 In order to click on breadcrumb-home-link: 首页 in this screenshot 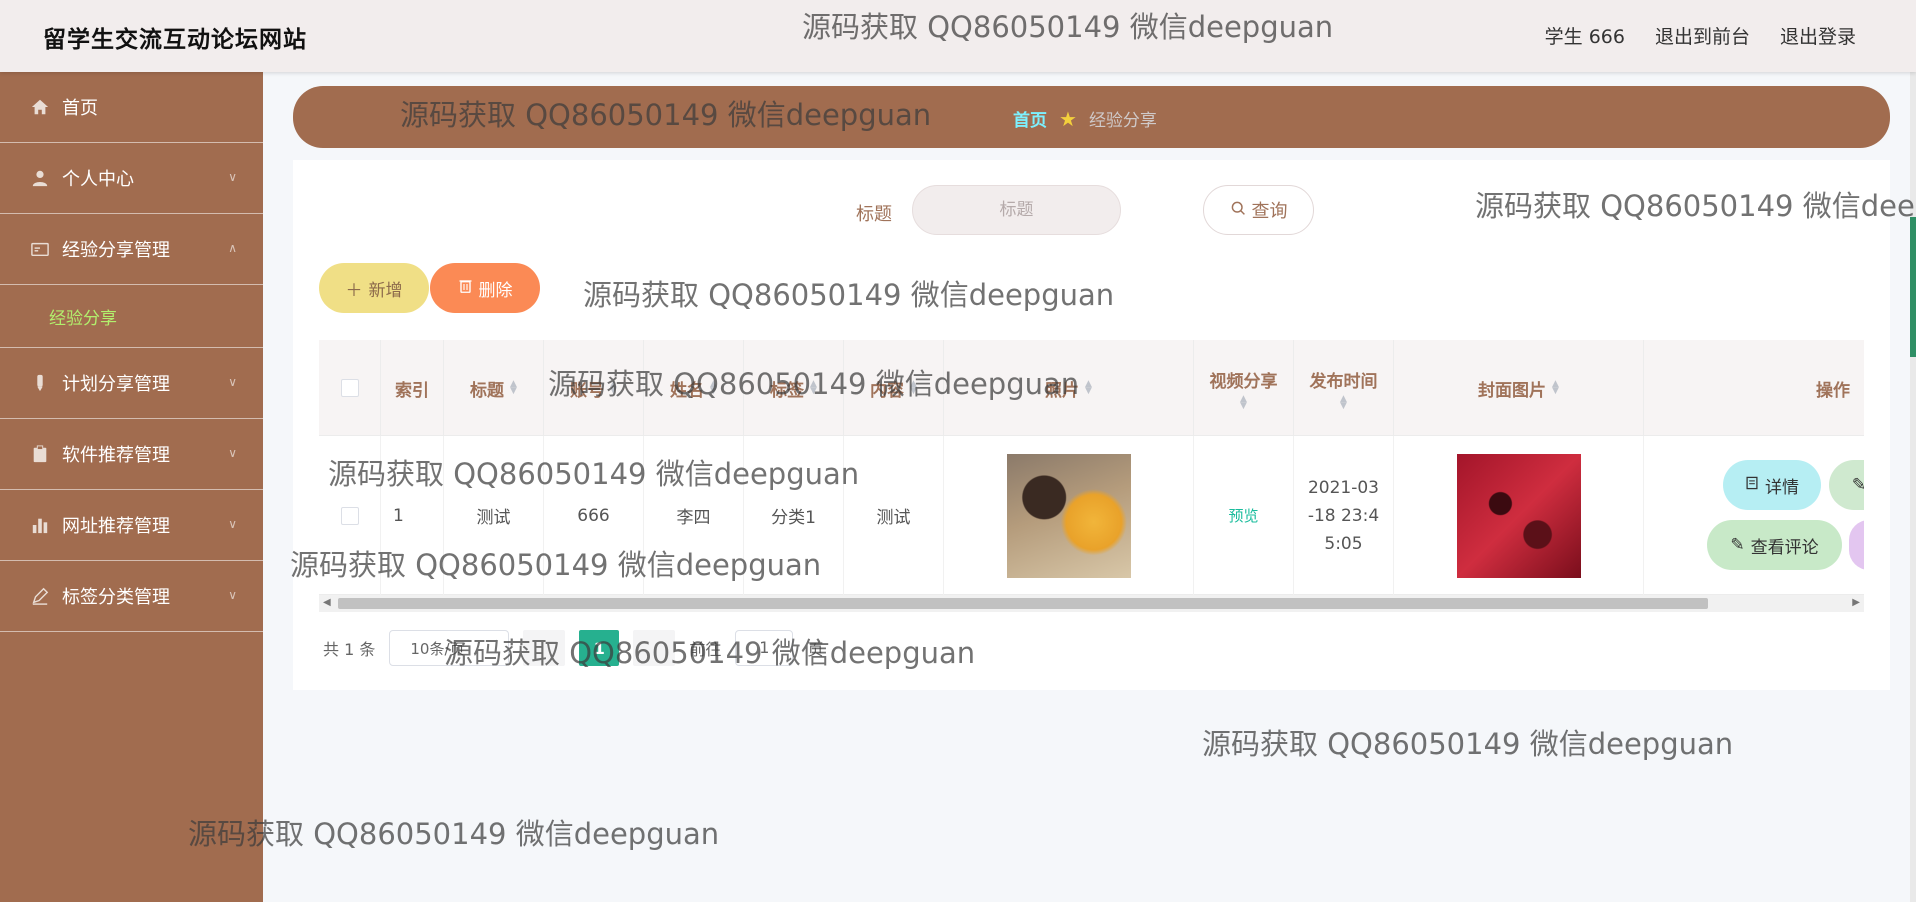, I will do `click(1030, 118)`.